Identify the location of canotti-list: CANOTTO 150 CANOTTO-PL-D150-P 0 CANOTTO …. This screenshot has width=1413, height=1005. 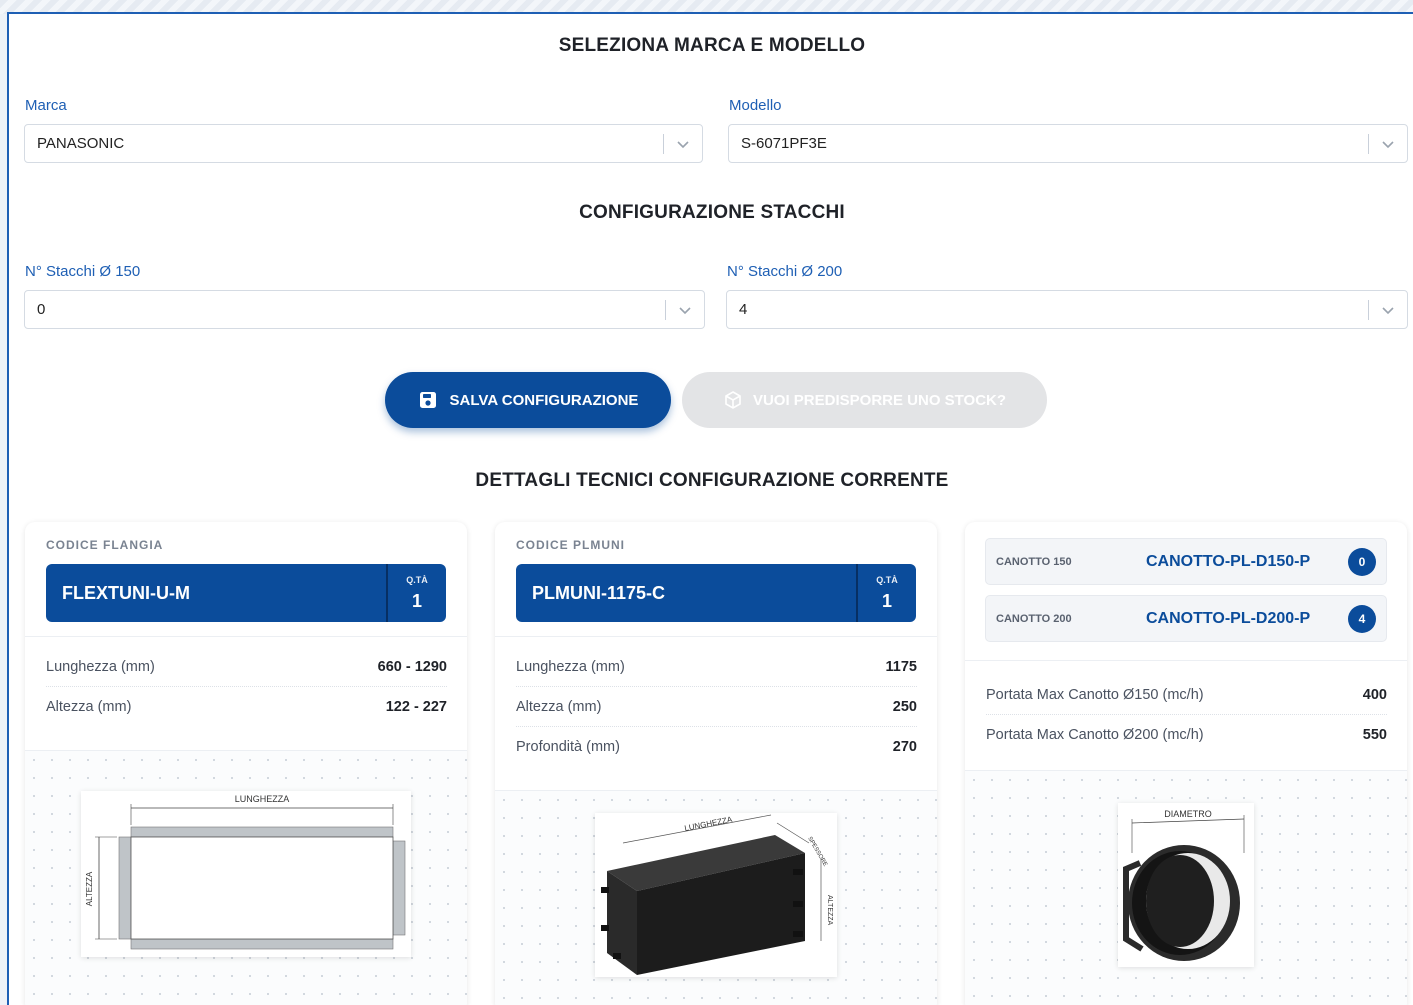
(1186, 591).